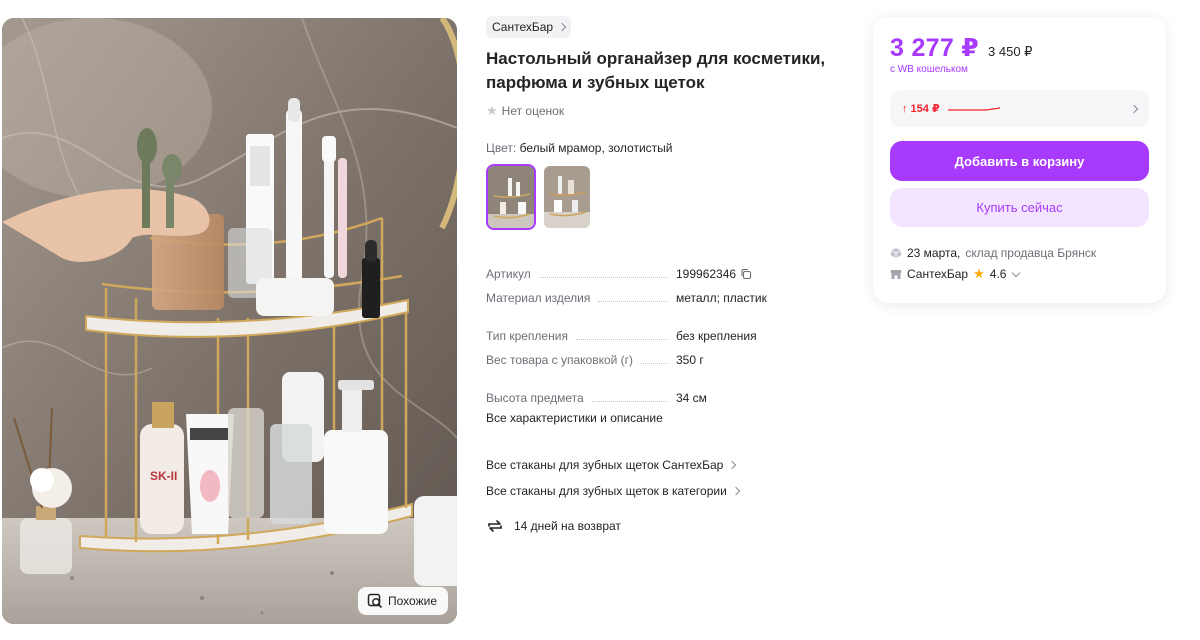 Image resolution: width=1200 pixels, height=640 pixels. I want to click on spec-row: Вес товара с упаковкой (г) 350 г, so click(666, 355).